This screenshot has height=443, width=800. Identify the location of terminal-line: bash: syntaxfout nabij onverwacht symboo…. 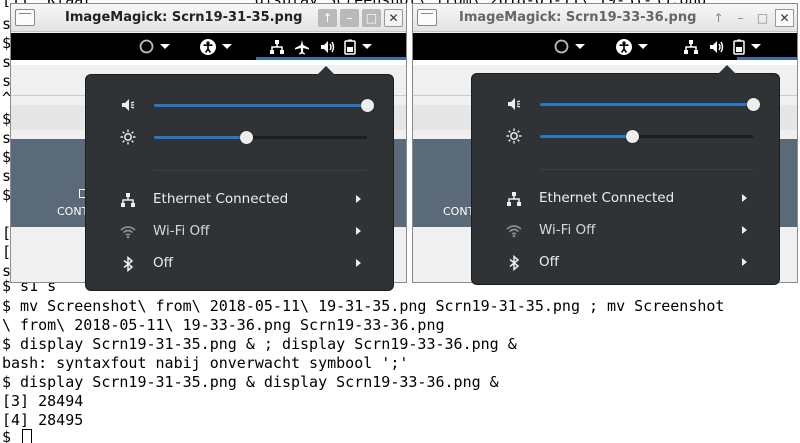
(205, 363).